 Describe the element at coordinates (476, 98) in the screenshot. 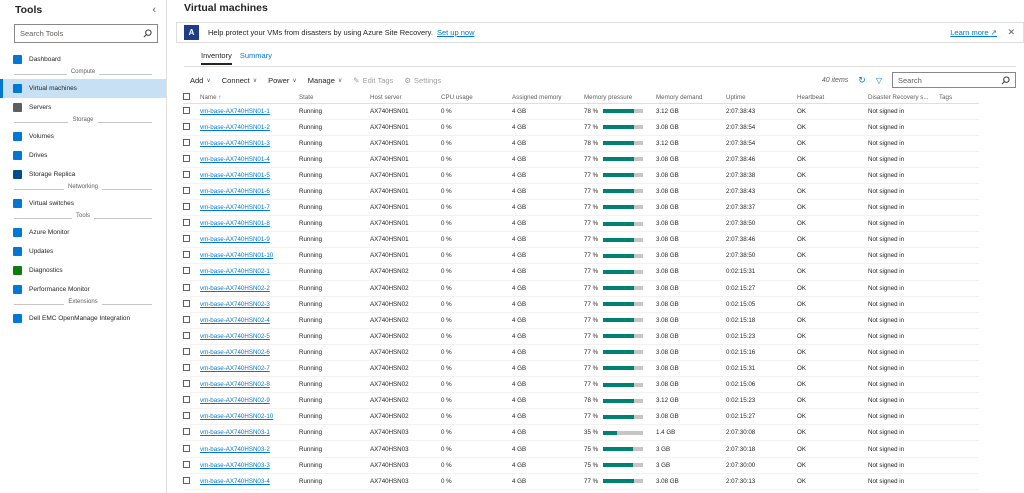

I see `column-header: CPU usage` at that location.